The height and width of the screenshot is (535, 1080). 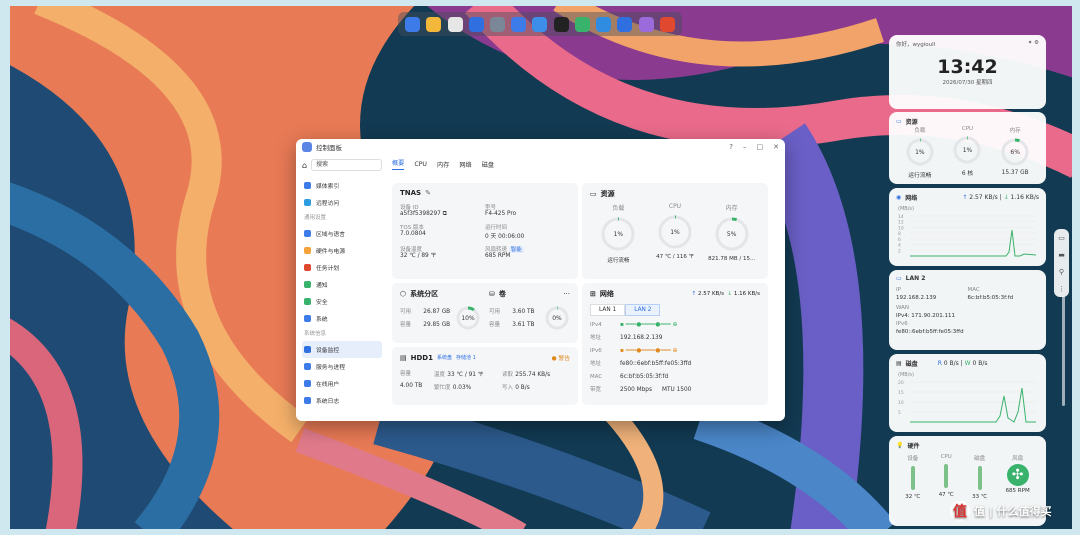 What do you see at coordinates (608, 310) in the screenshot?
I see `lan-tab: LAN 1` at bounding box center [608, 310].